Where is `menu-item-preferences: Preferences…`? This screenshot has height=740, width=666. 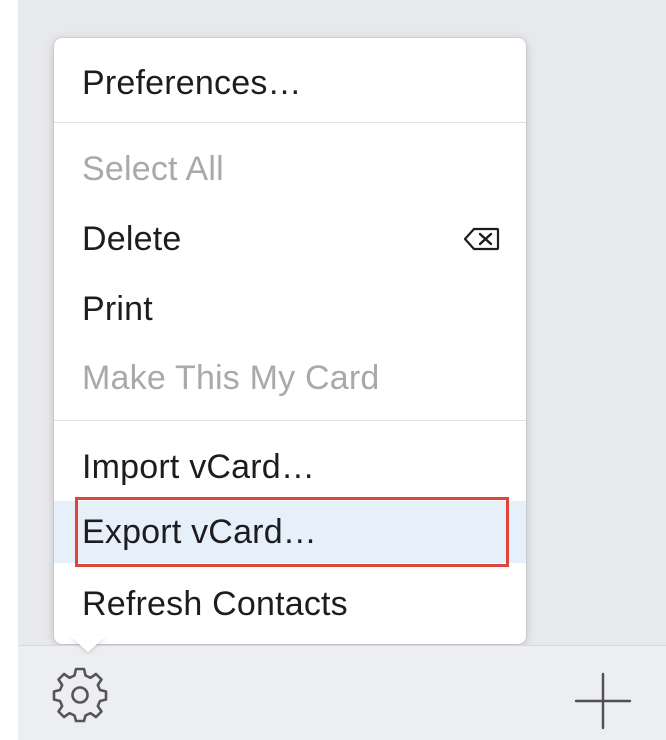 menu-item-preferences: Preferences… is located at coordinates (290, 83).